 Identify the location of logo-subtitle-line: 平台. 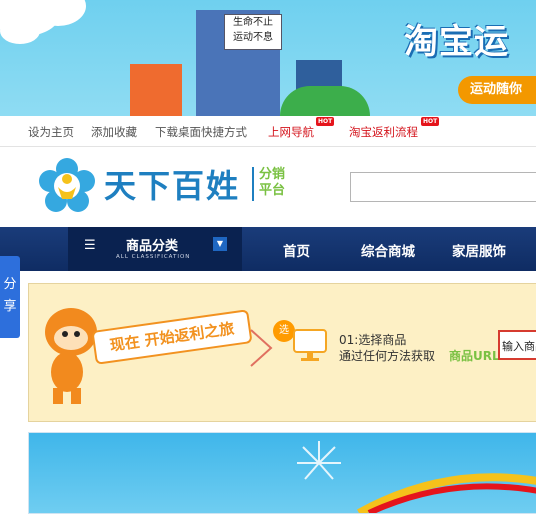
(272, 190).